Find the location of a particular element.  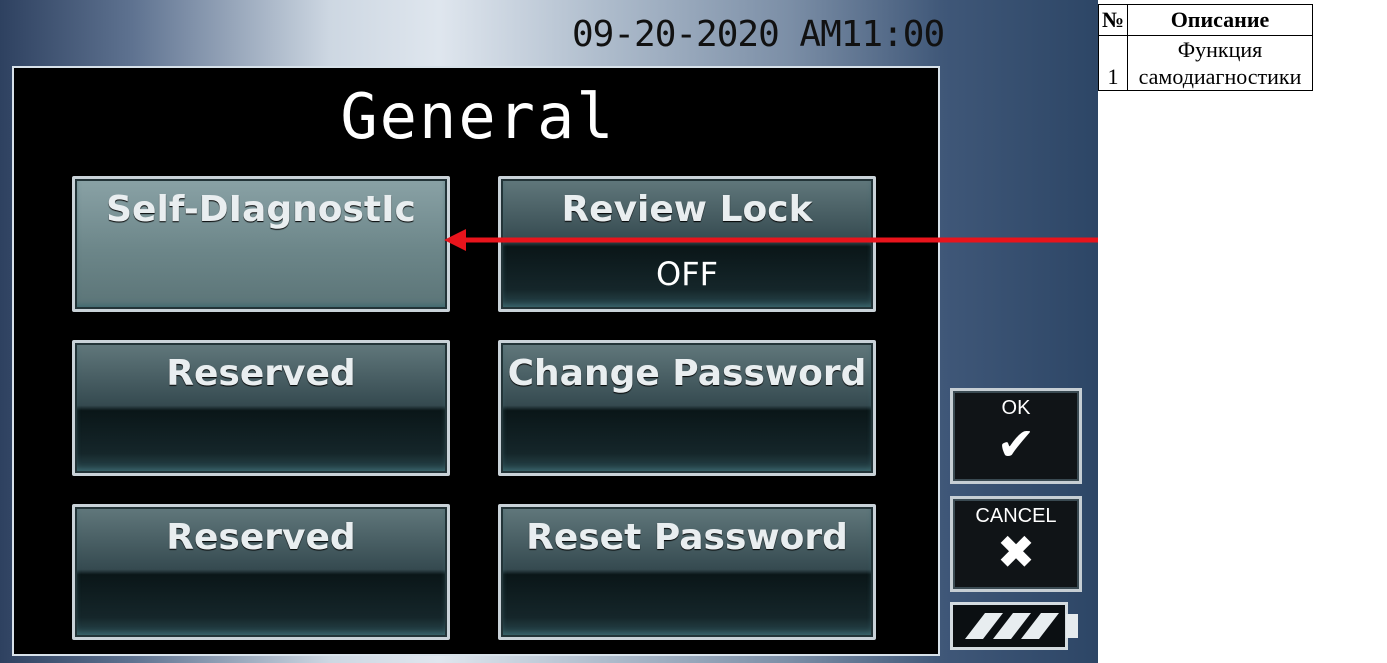

table-header-number: № is located at coordinates (1113, 20).